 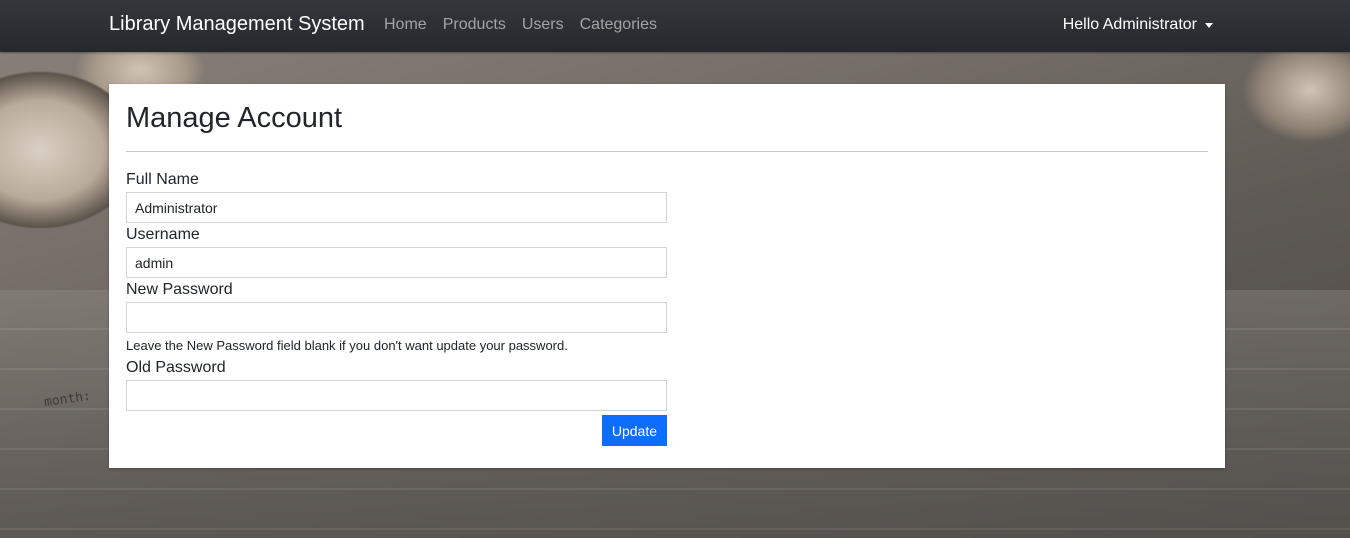 What do you see at coordinates (396, 395) in the screenshot?
I see `old-password-input` at bounding box center [396, 395].